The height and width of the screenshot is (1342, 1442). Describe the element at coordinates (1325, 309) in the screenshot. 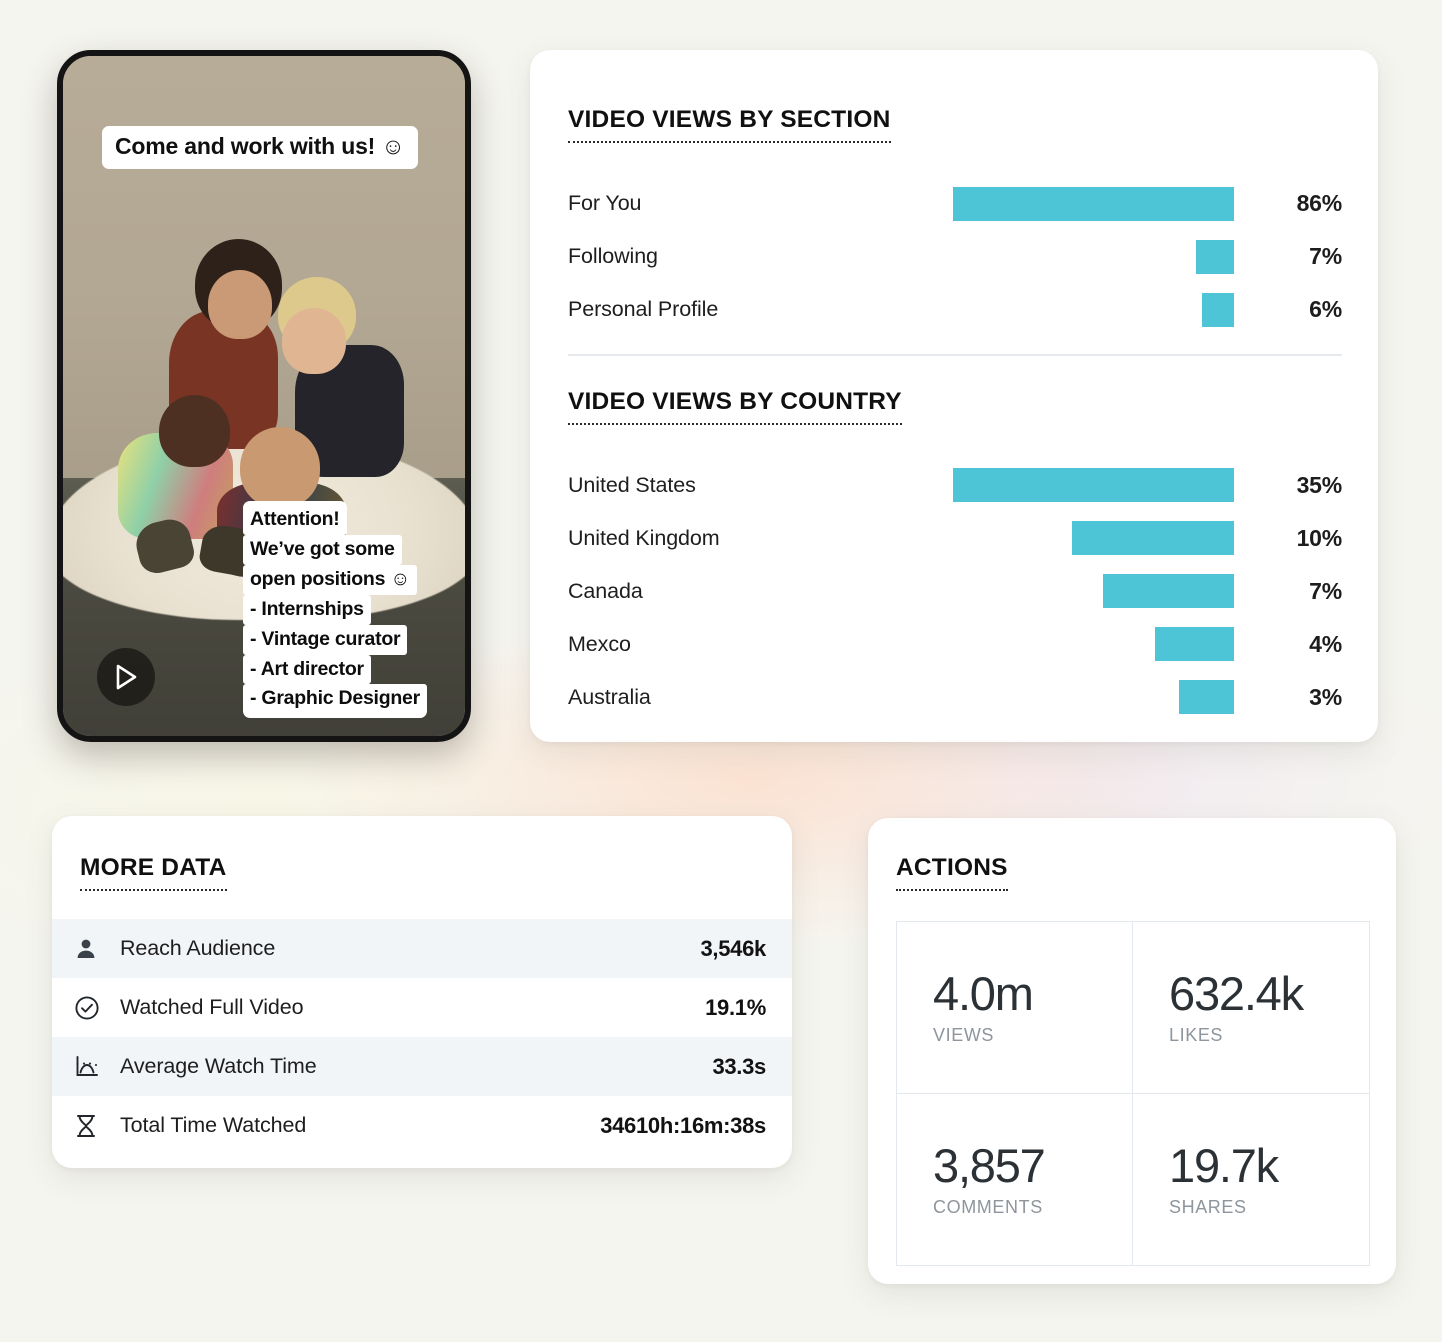

I see `bar-value-label: 6%` at that location.